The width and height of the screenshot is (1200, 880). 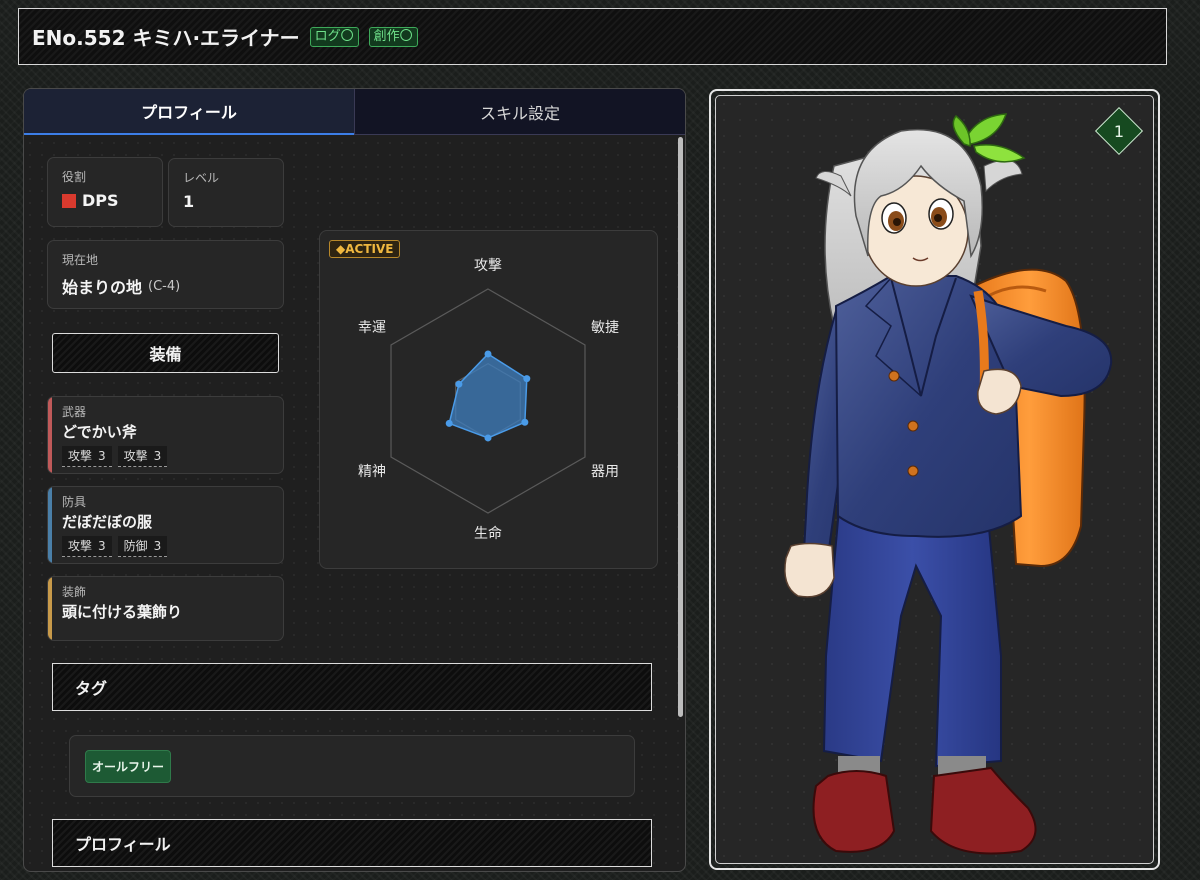 I want to click on character-title-bar: ENo.552 キミハ·エライナー ログ〇 創作〇, so click(x=592, y=36).